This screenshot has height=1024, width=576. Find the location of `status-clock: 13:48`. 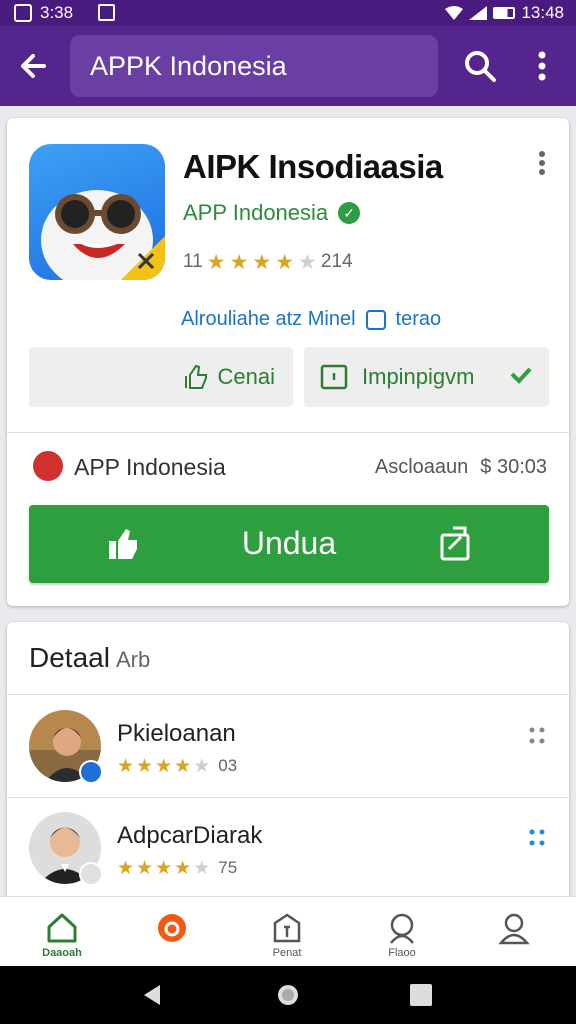

status-clock: 13:48 is located at coordinates (542, 12).